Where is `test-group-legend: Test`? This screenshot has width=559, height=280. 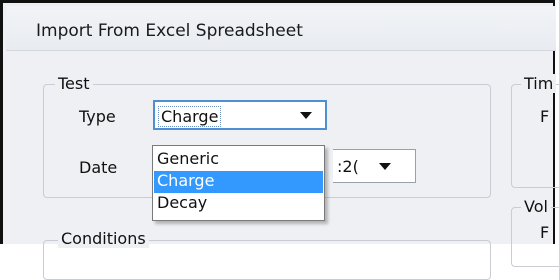
test-group-legend: Test is located at coordinates (74, 83).